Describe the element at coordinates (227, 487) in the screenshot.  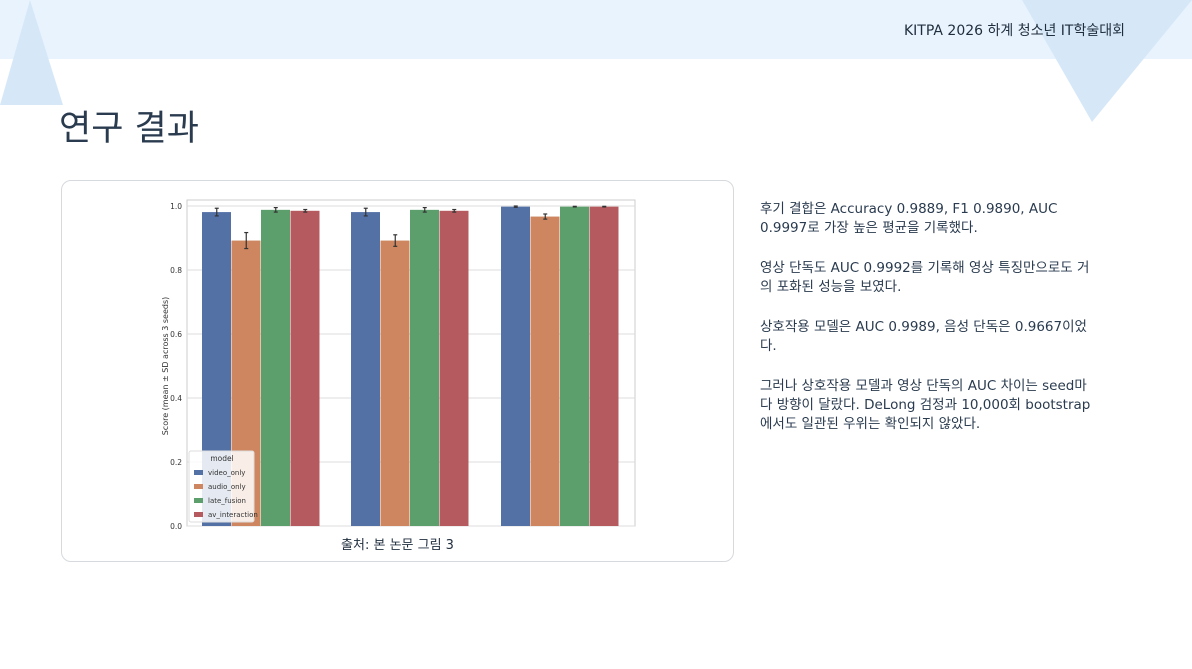
I see `legend-label-audio_only: audio_only` at that location.